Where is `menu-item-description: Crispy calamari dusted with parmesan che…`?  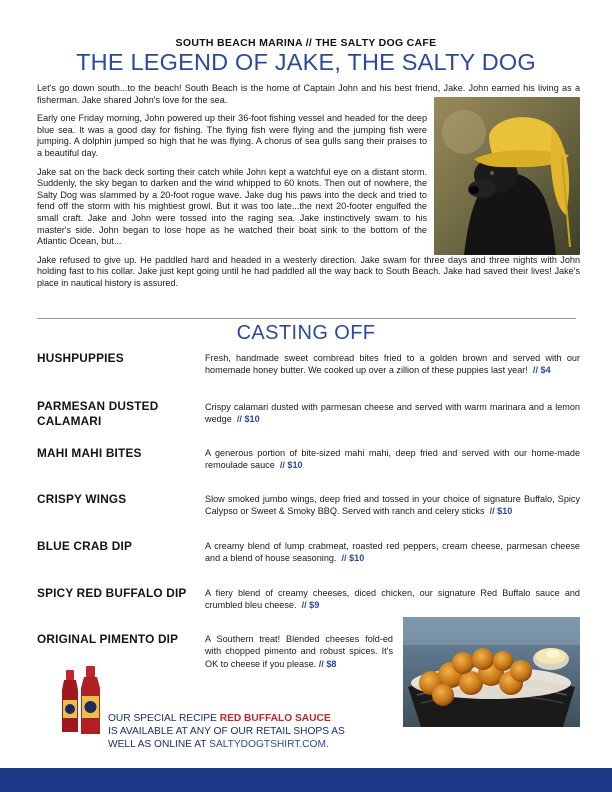 menu-item-description: Crispy calamari dusted with parmesan che… is located at coordinates (392, 413).